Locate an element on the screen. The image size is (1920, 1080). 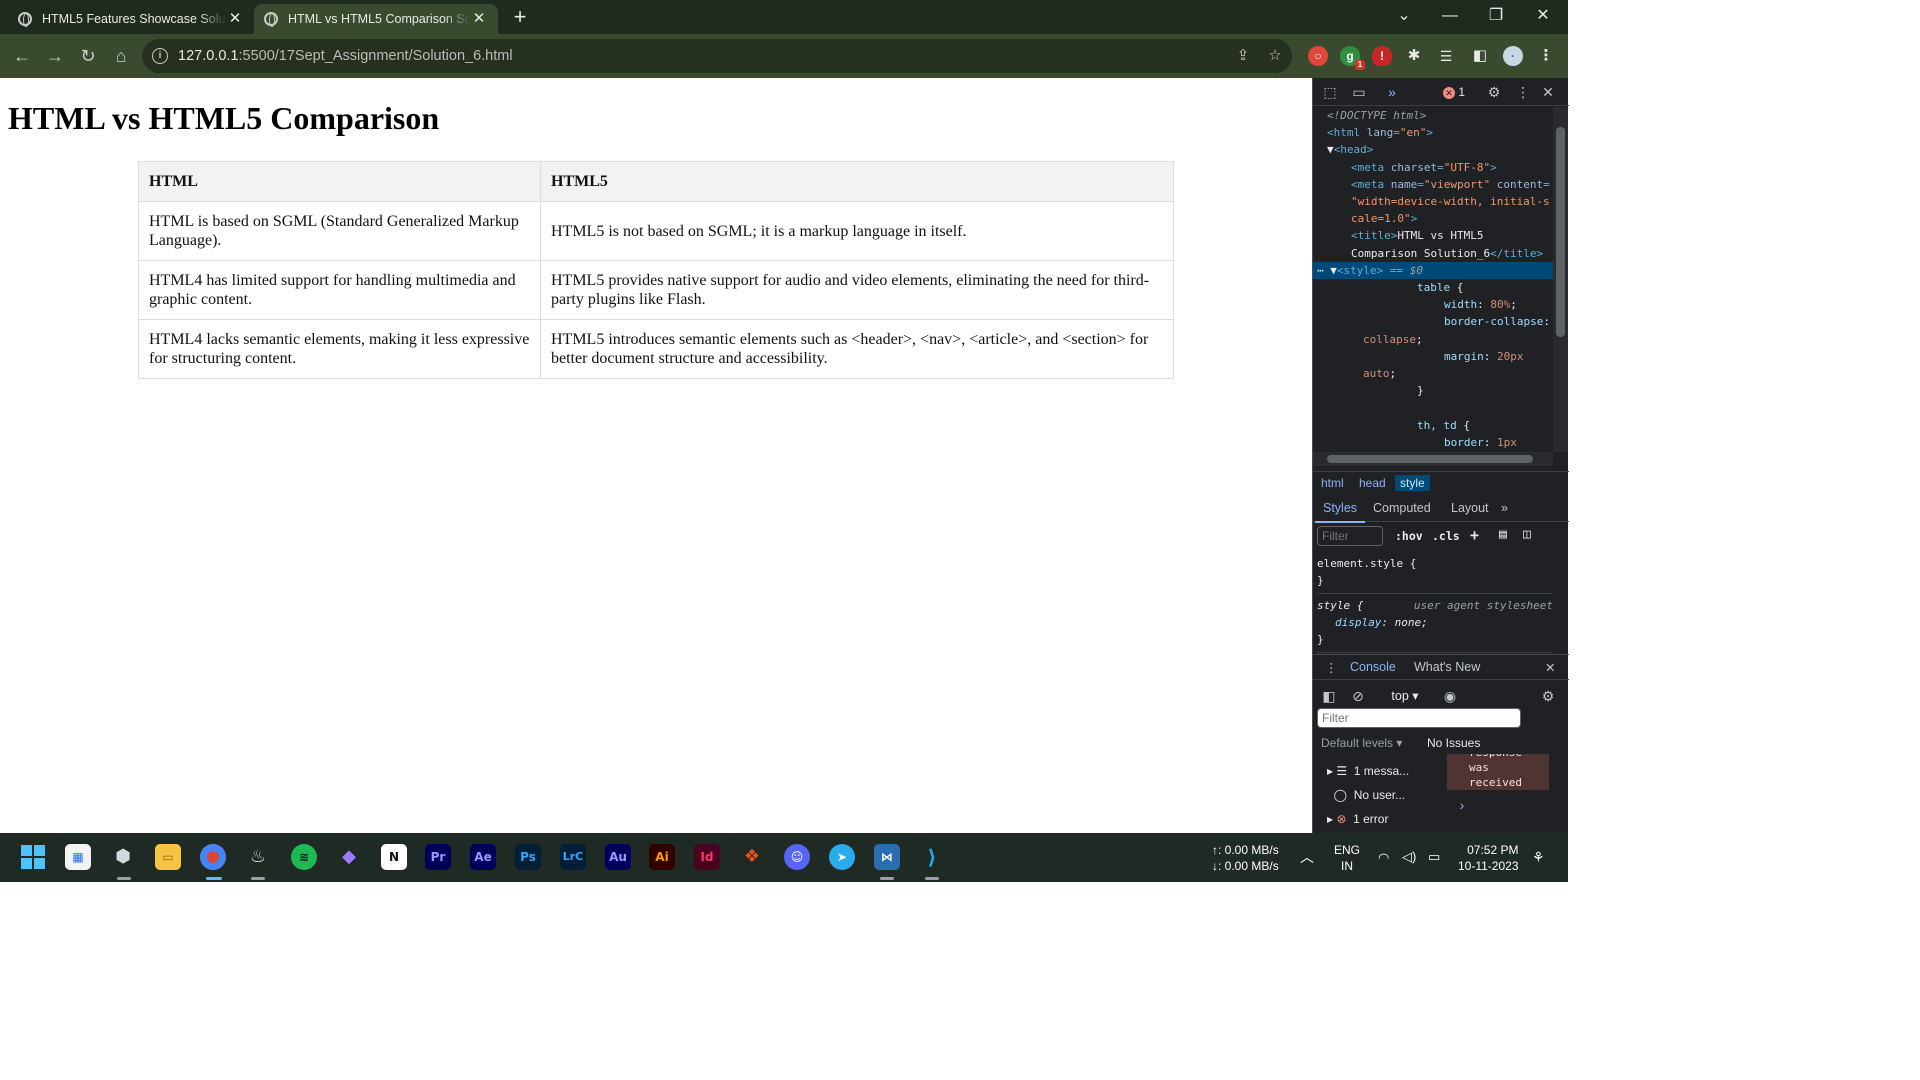
vscode-icon: ⟩ is located at coordinates (932, 857).